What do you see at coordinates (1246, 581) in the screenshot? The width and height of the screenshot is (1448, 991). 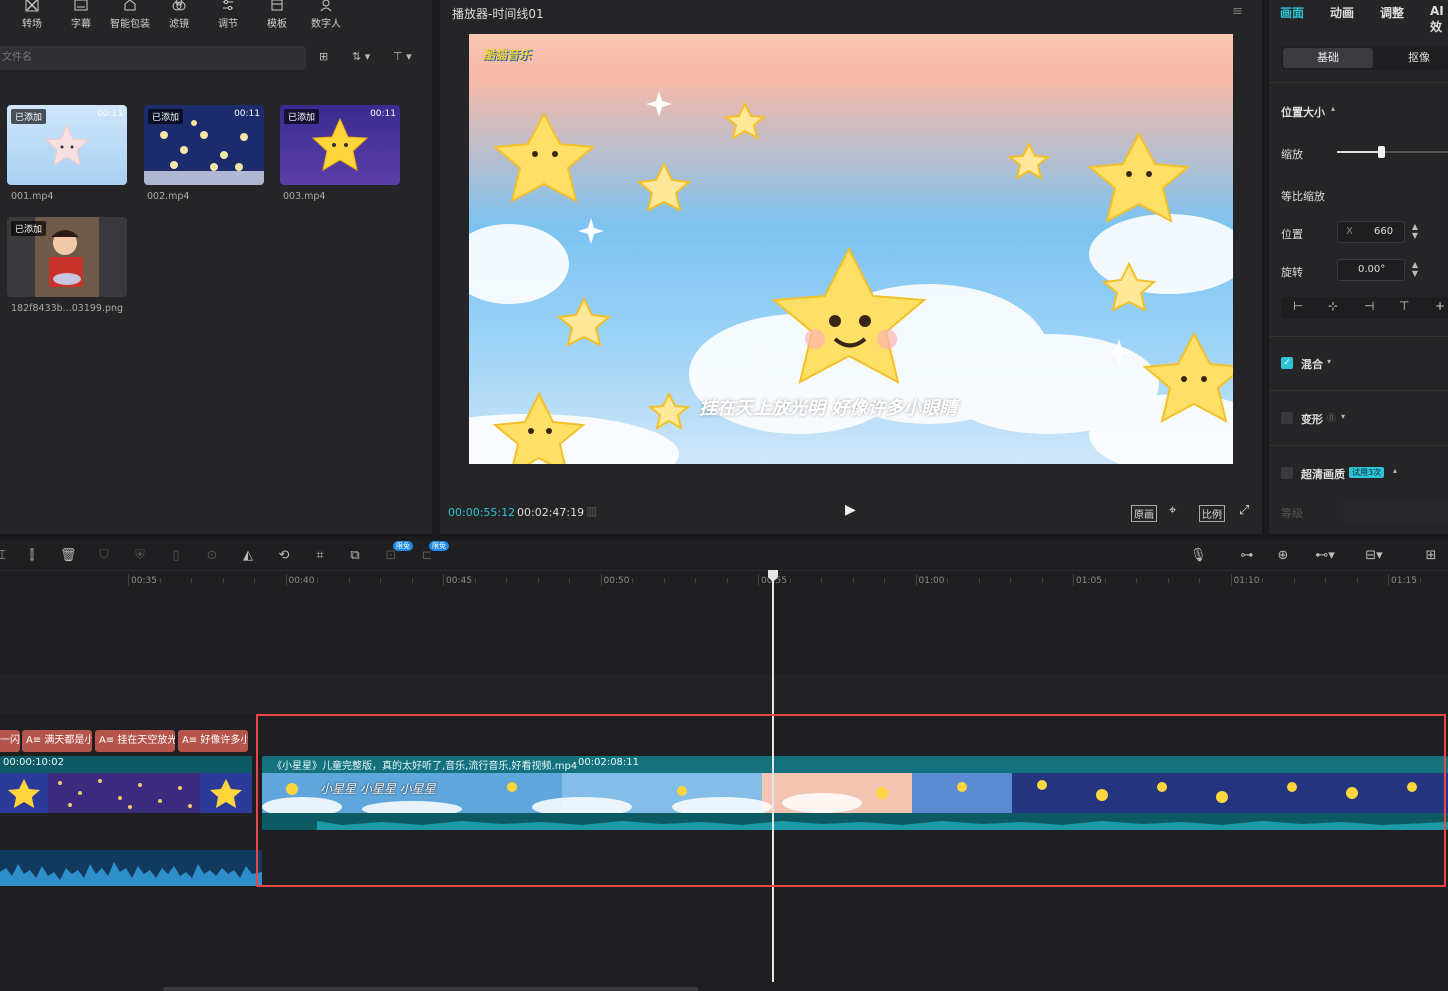 I see `ruler-label: 01:10` at bounding box center [1246, 581].